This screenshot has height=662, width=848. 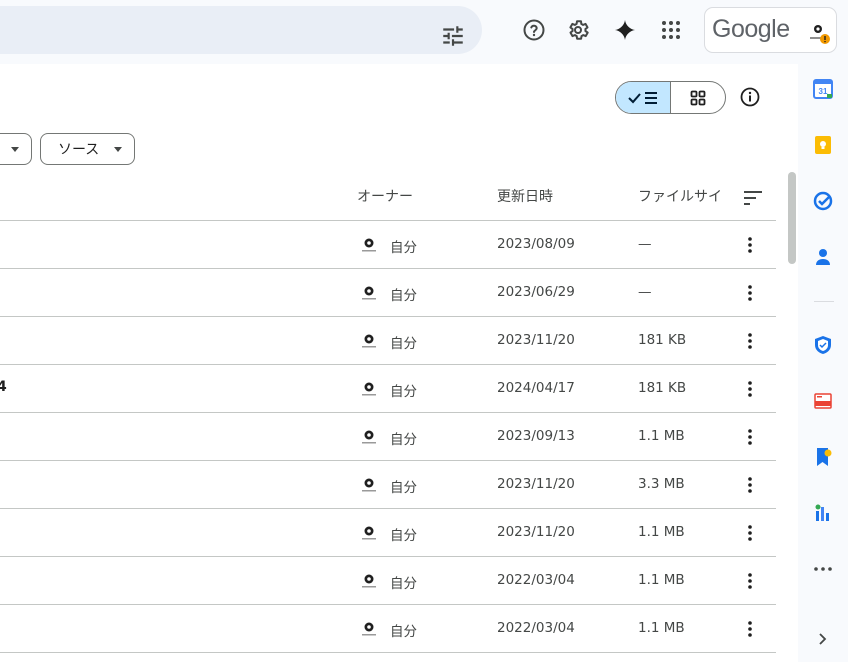 What do you see at coordinates (534, 30) in the screenshot?
I see `help-icon` at bounding box center [534, 30].